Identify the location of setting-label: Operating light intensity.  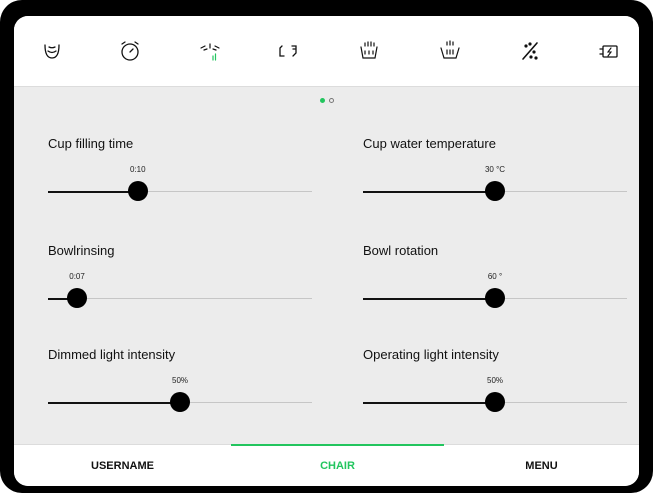
(431, 354).